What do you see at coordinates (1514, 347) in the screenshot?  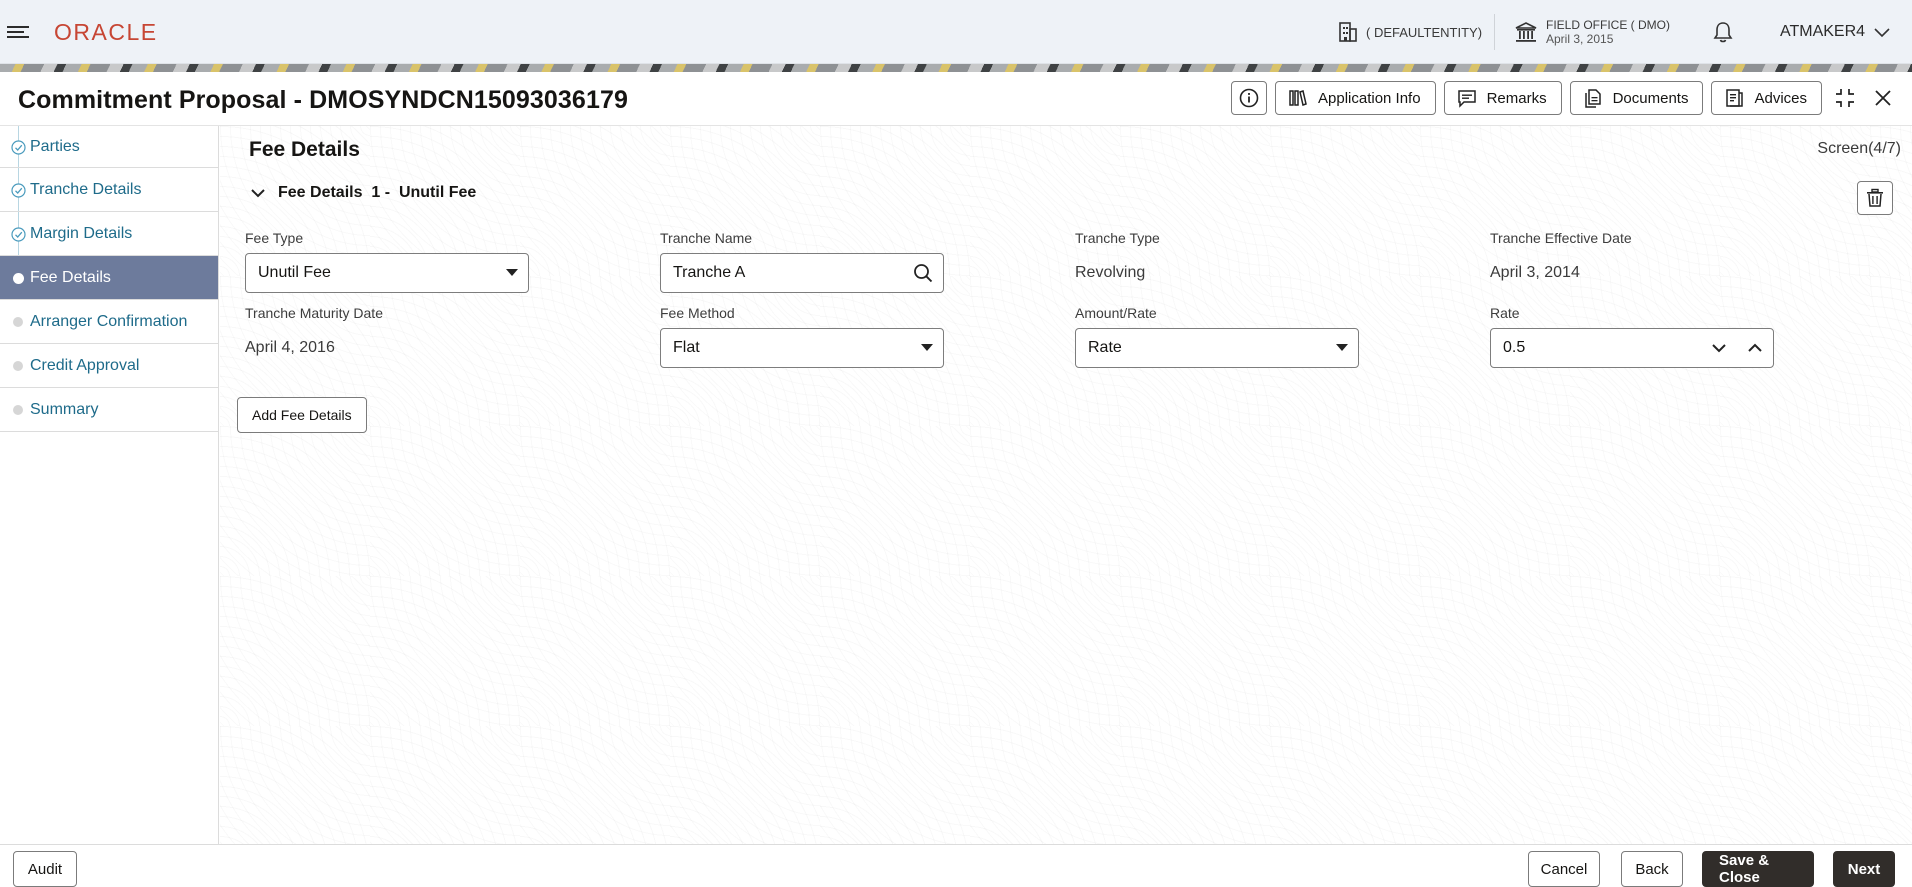 I see `rate-value: 0.5` at bounding box center [1514, 347].